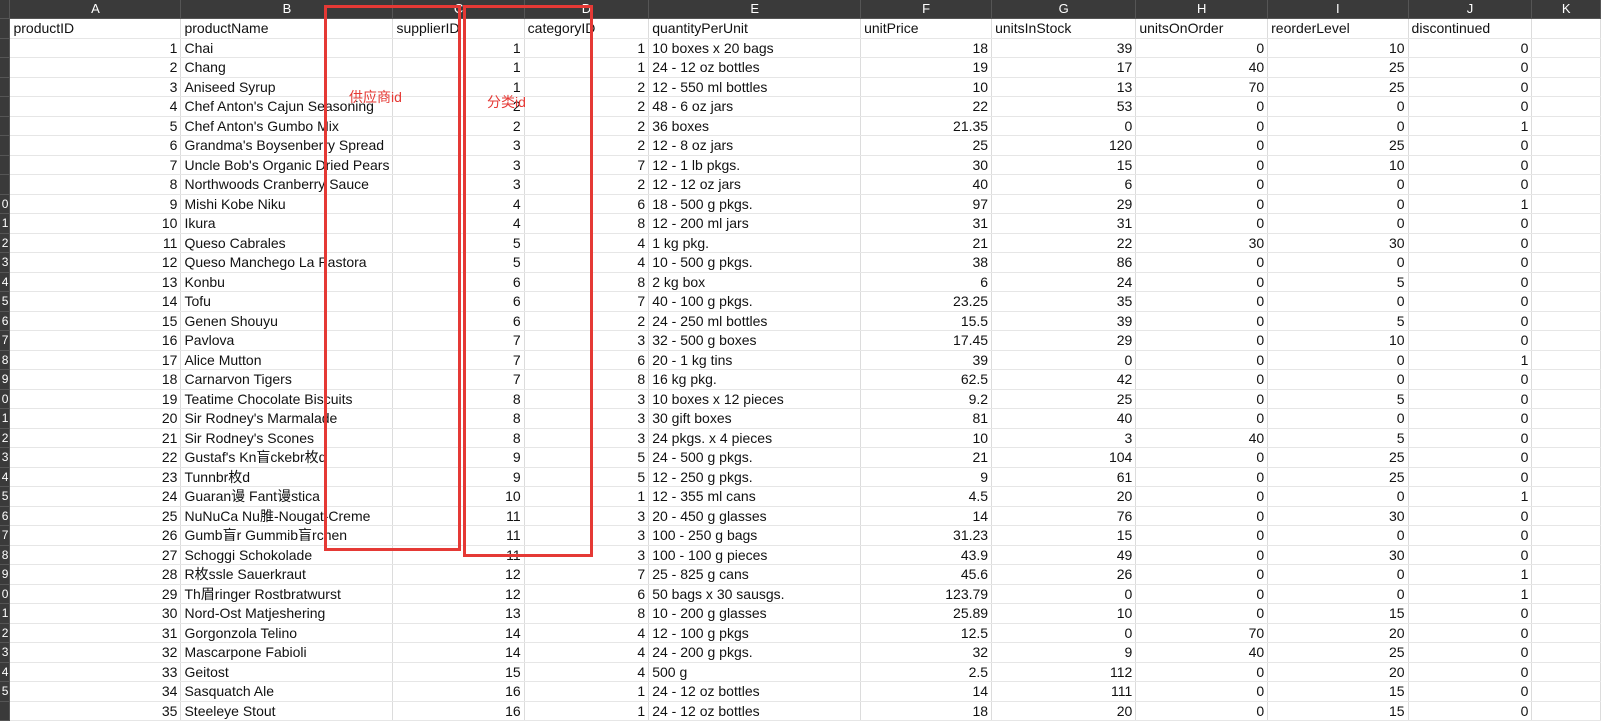  I want to click on cell-unitsInStock: 3, so click(1064, 438).